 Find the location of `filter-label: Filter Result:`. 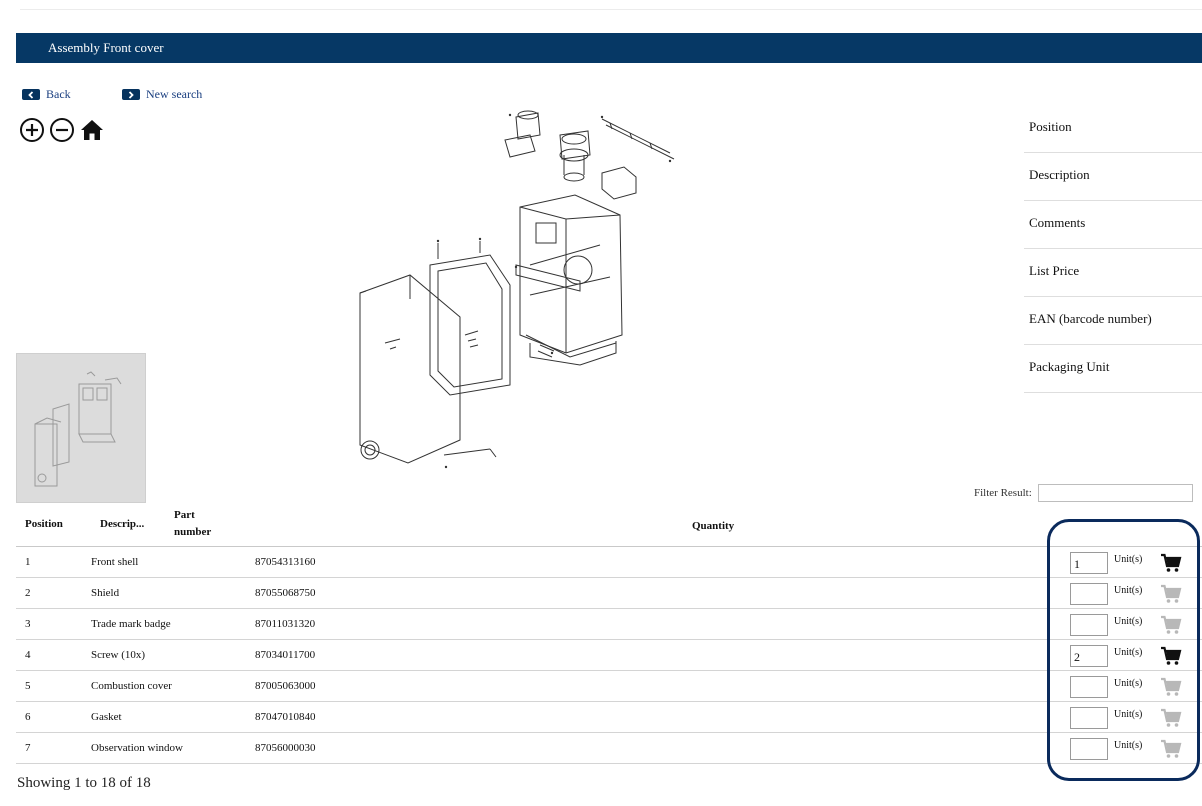

filter-label: Filter Result: is located at coordinates (1003, 493).